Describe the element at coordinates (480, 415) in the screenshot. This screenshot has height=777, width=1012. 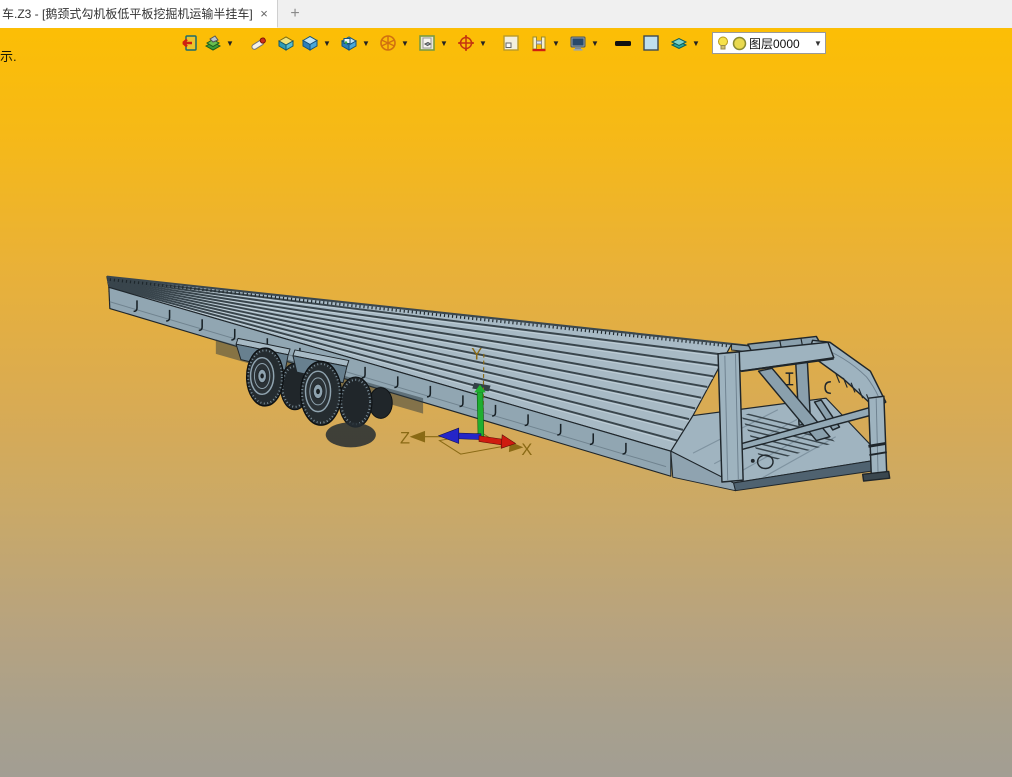
I see `y-axis-green` at that location.